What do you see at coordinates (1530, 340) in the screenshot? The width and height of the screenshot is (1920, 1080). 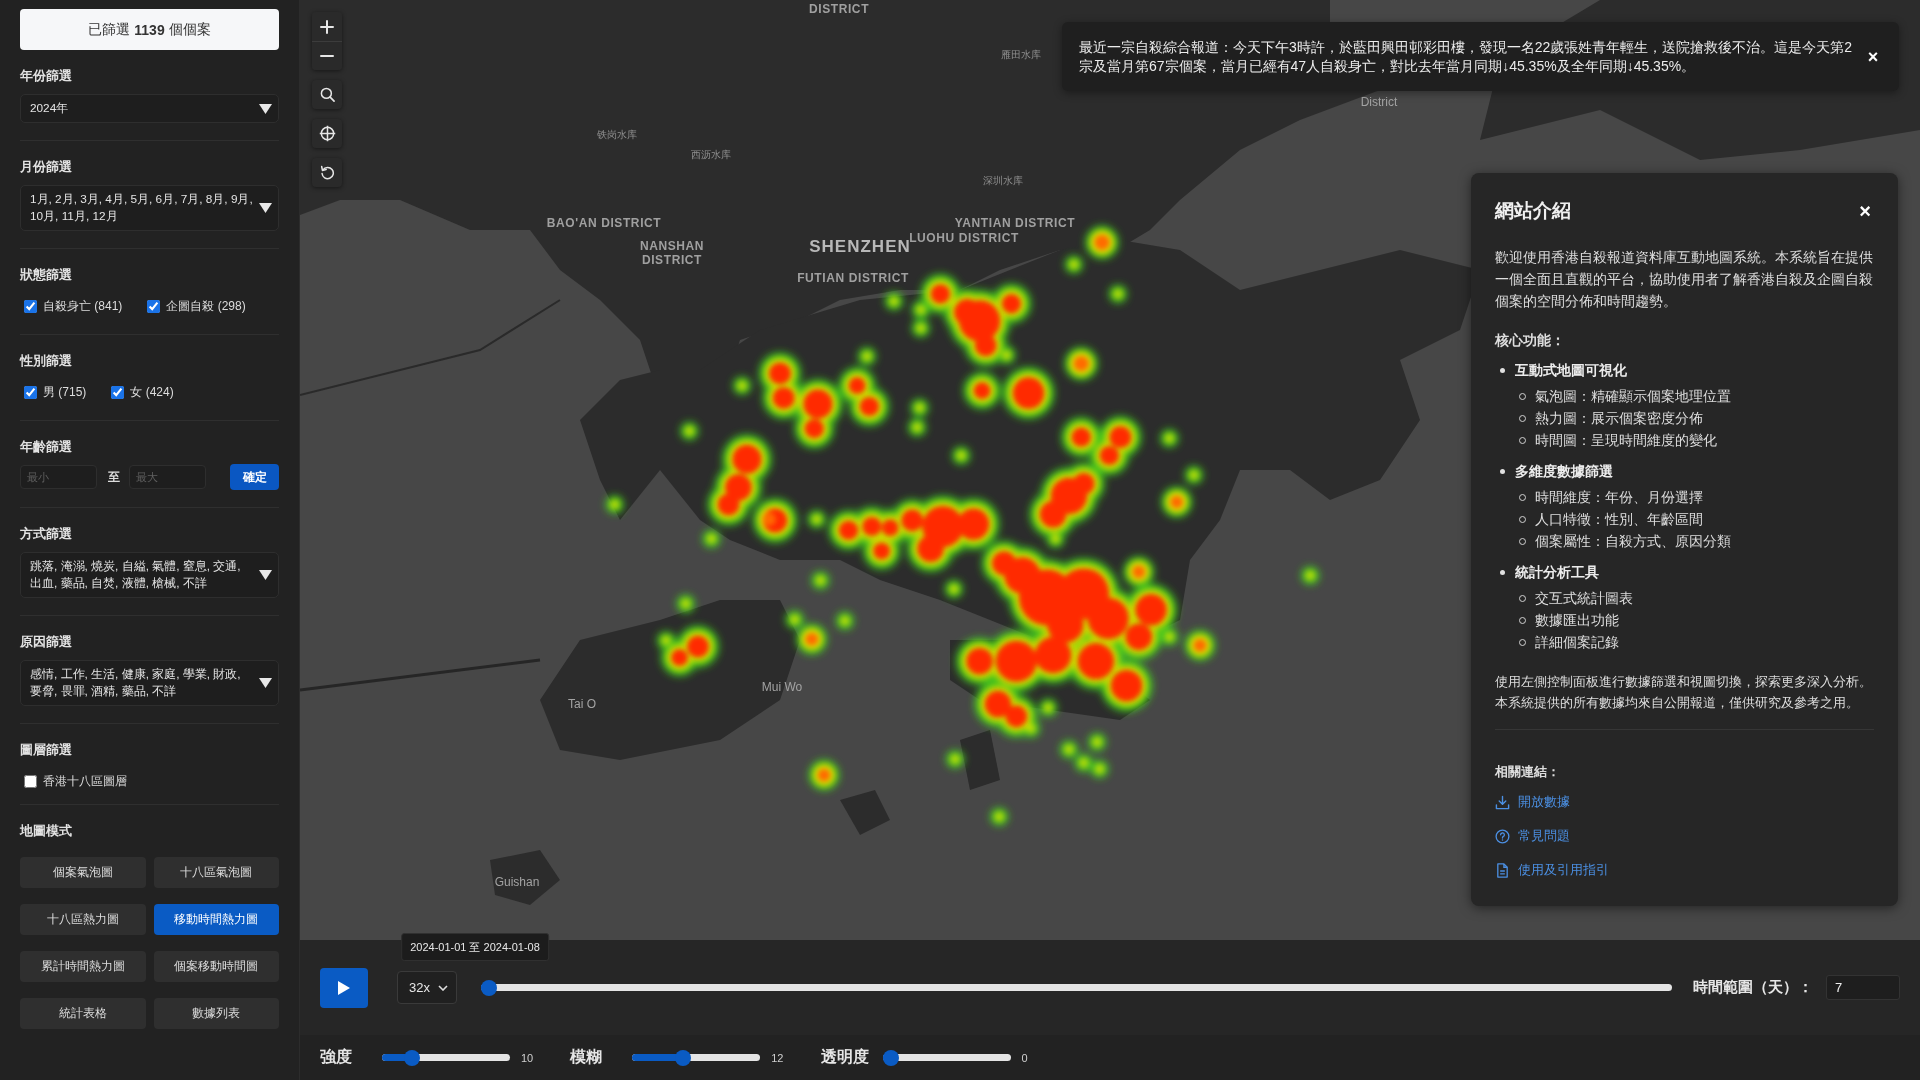 I see `subheading: 核心功能：` at bounding box center [1530, 340].